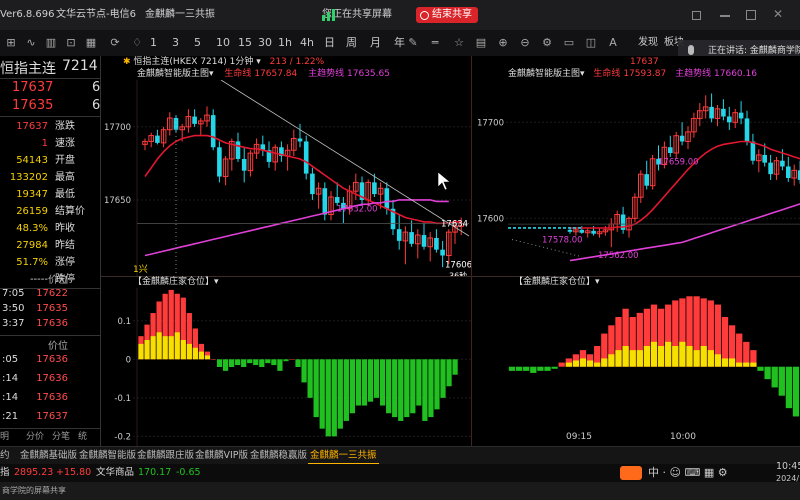  I want to click on template-tab: 金麒麟一三共振, so click(343, 456).